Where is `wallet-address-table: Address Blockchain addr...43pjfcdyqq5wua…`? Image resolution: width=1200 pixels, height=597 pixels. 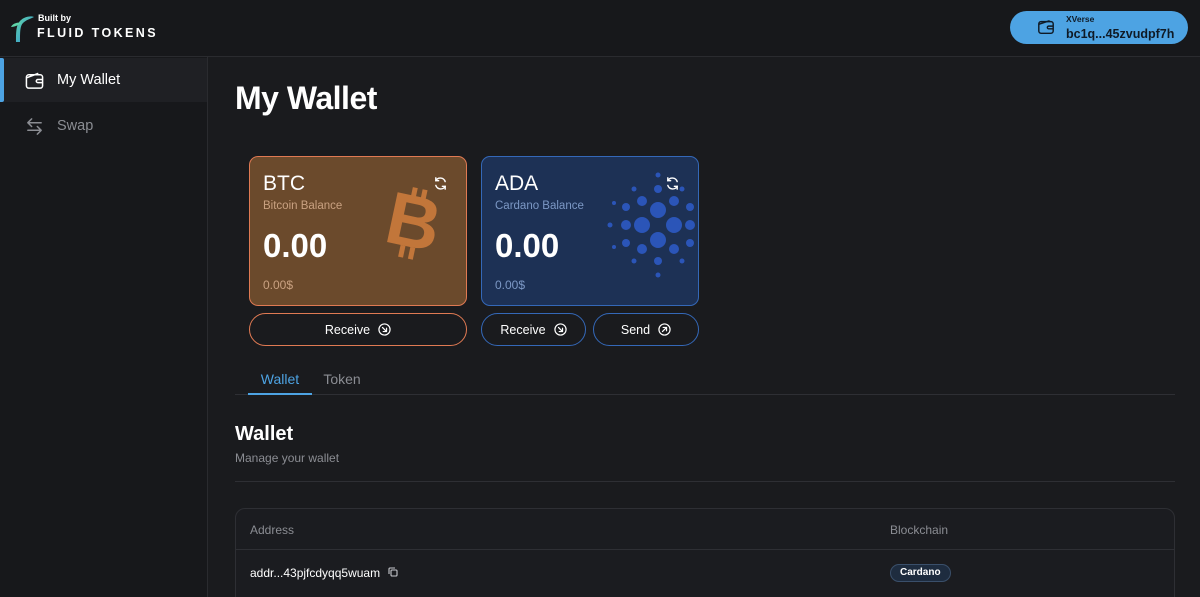
wallet-address-table: Address Blockchain addr...43pjfcdyqq5wua… is located at coordinates (705, 552).